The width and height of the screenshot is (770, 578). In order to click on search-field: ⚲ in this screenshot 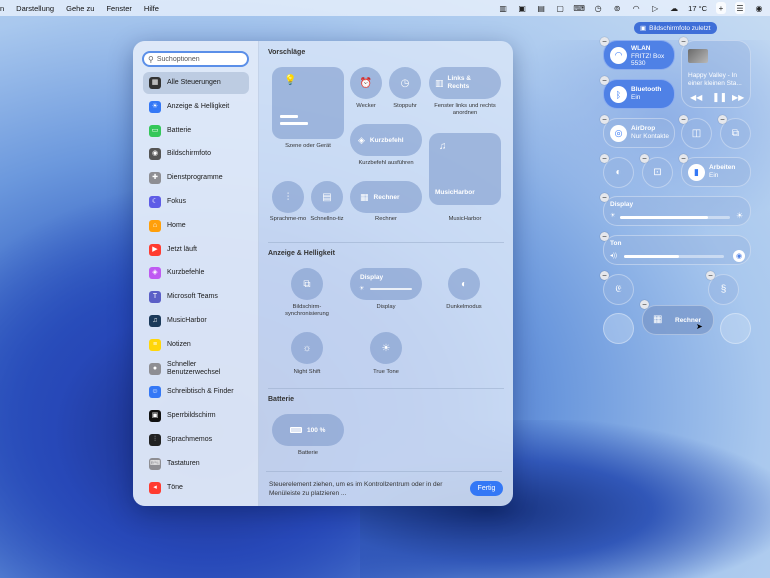, I will do `click(195, 59)`.